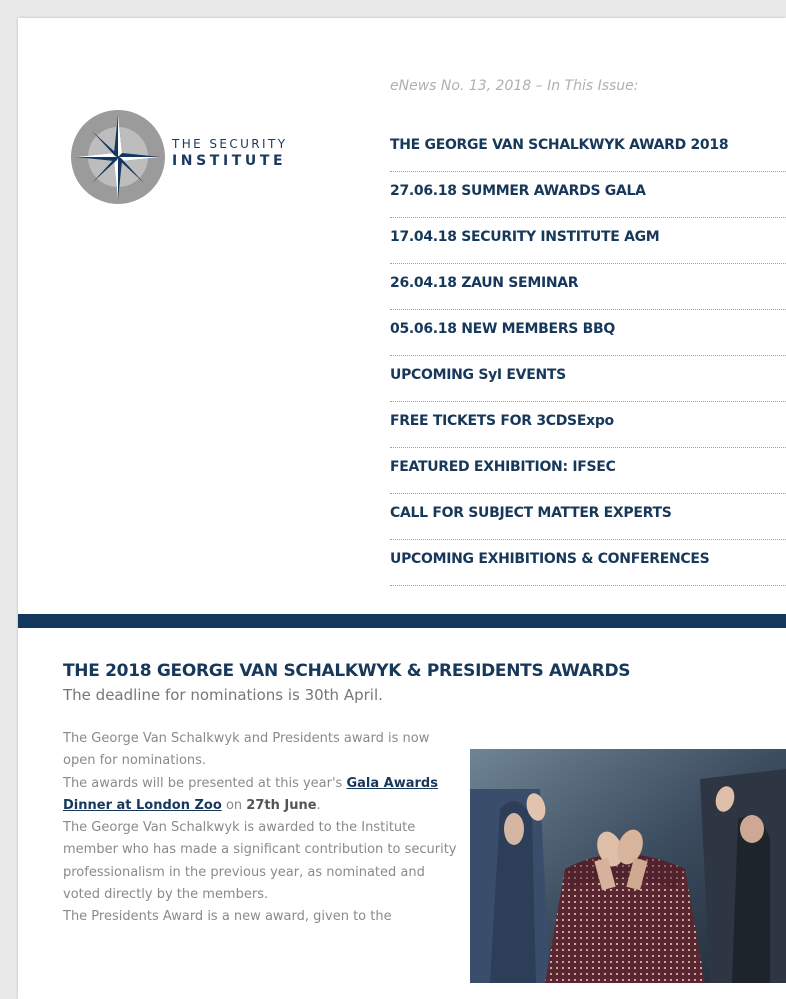 The height and width of the screenshot is (999, 786). What do you see at coordinates (281, 805) in the screenshot?
I see `event-date: 27th June` at bounding box center [281, 805].